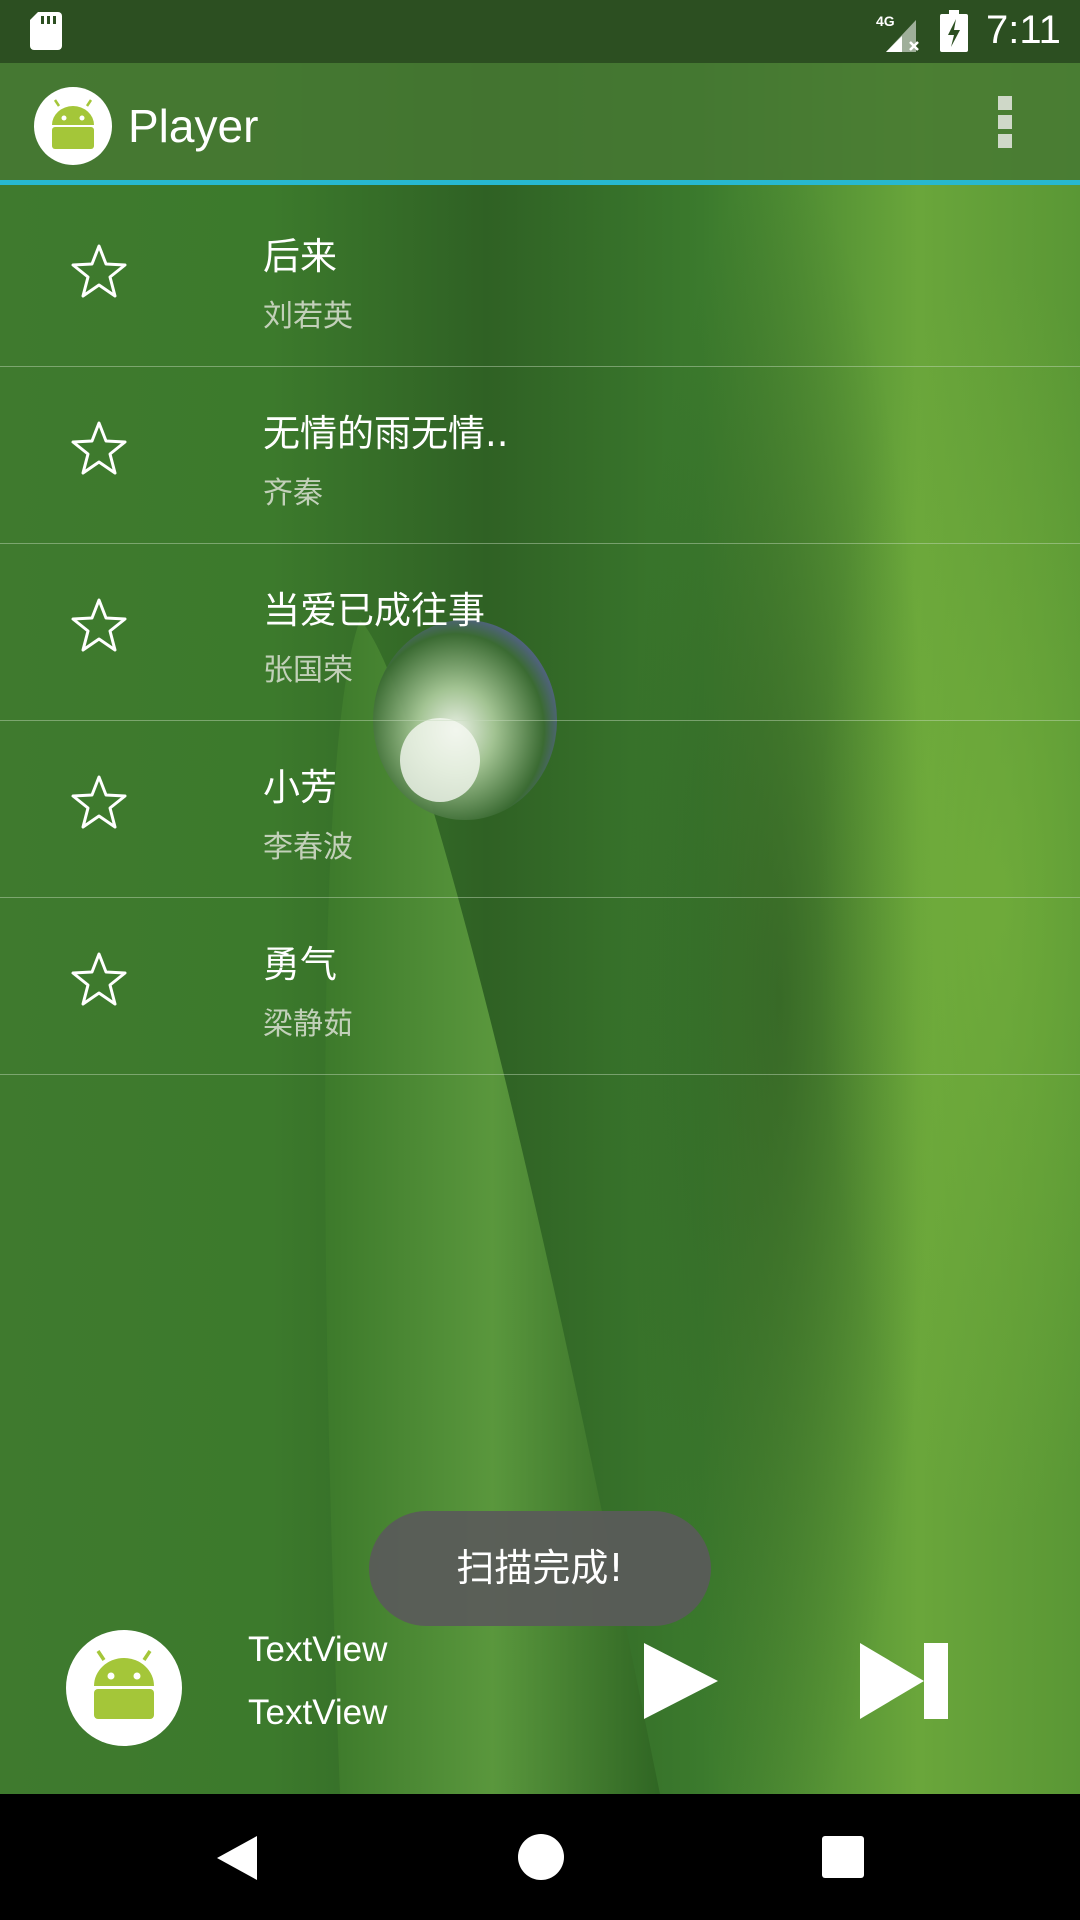  I want to click on list-item: 当爱已成往事 张国荣, so click(540, 632).